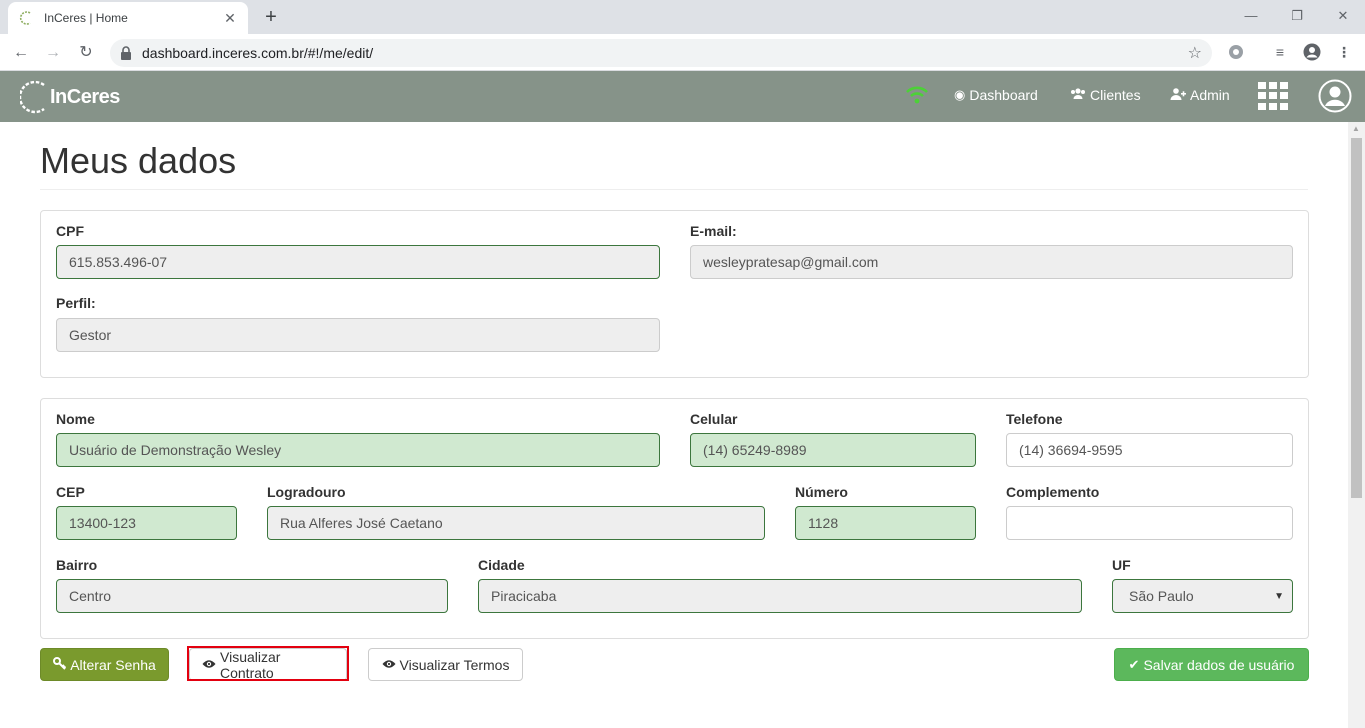 This screenshot has height=728, width=1365. What do you see at coordinates (60, 664) in the screenshot?
I see `key-icon` at bounding box center [60, 664].